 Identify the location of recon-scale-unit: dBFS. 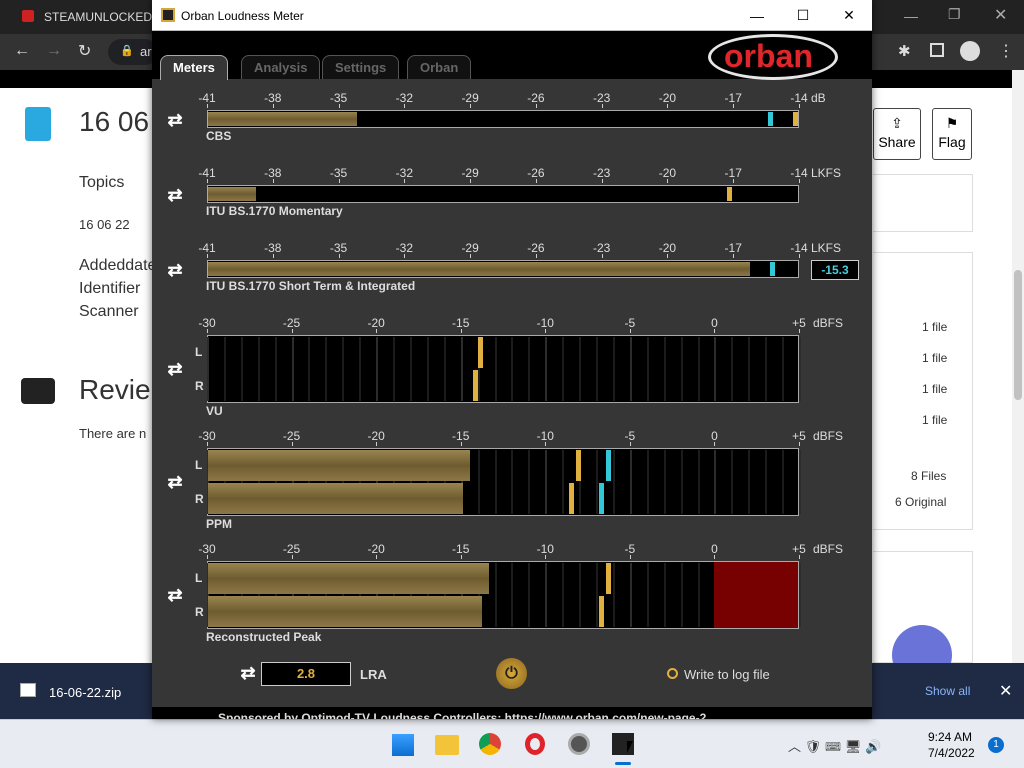
(828, 549).